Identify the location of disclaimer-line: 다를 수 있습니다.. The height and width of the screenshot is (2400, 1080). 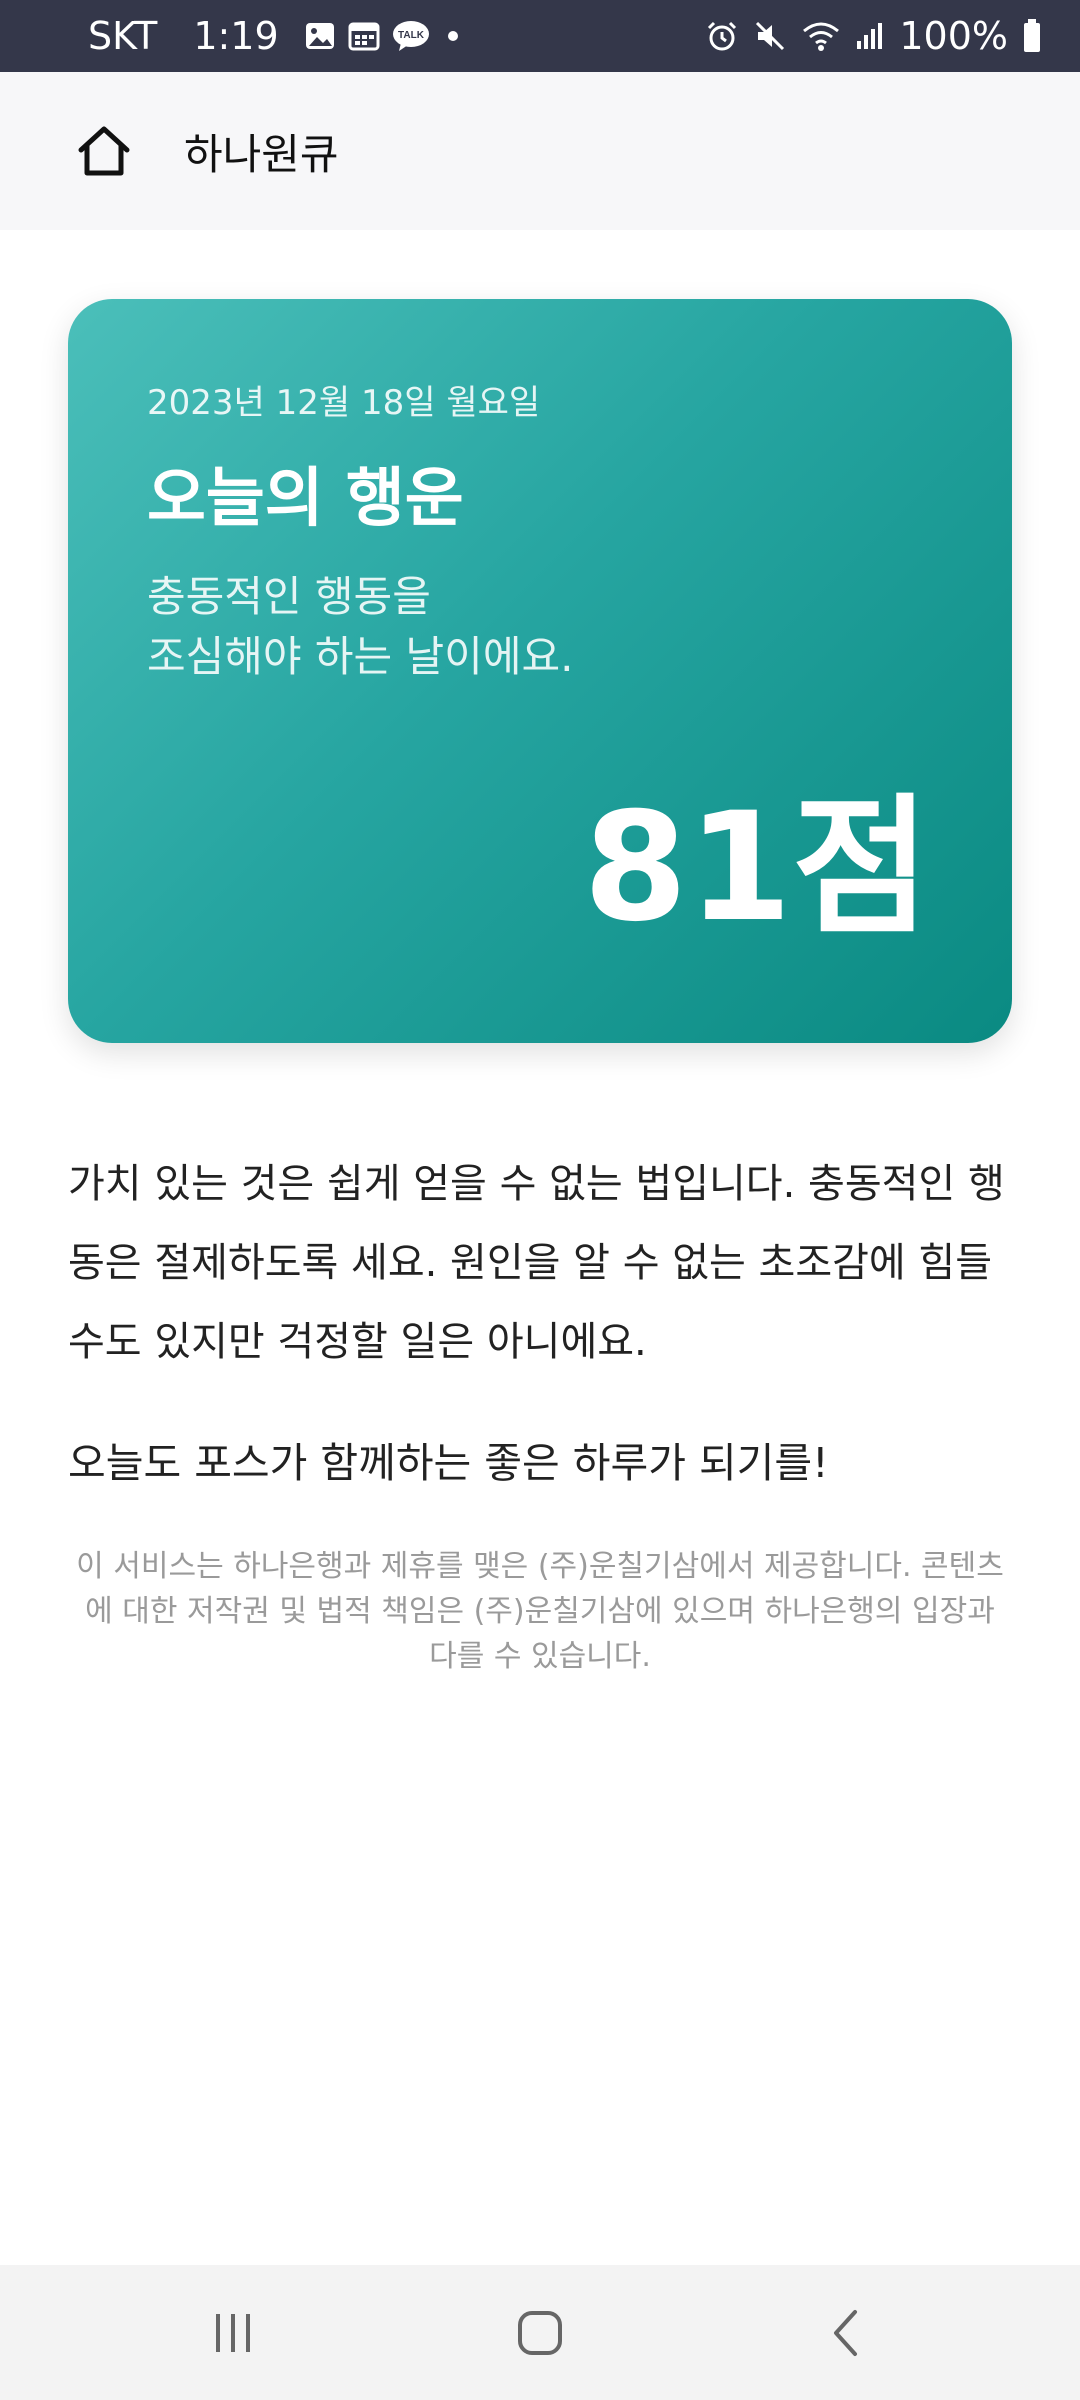
(540, 1656).